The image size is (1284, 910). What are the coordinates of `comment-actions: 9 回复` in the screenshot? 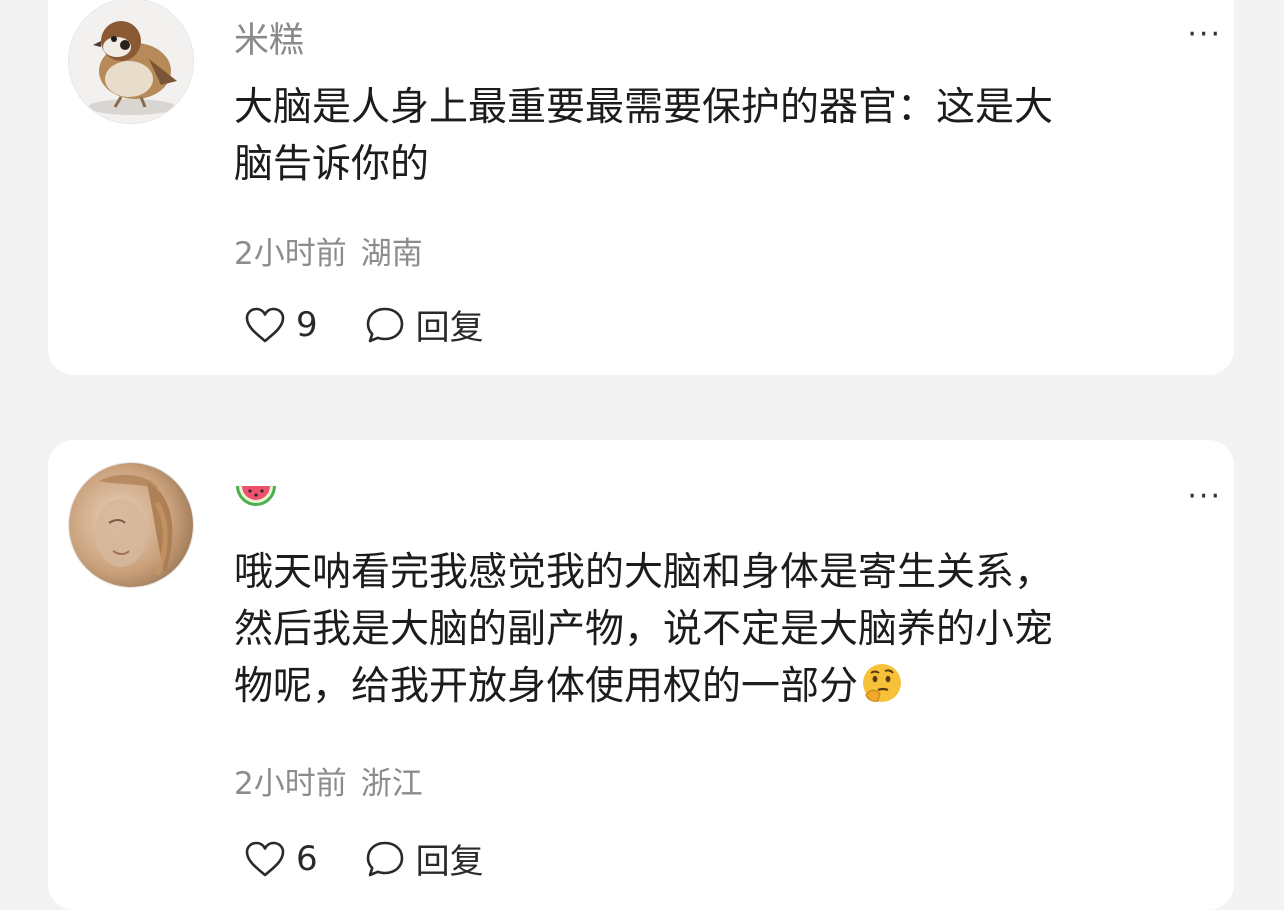 It's located at (364, 324).